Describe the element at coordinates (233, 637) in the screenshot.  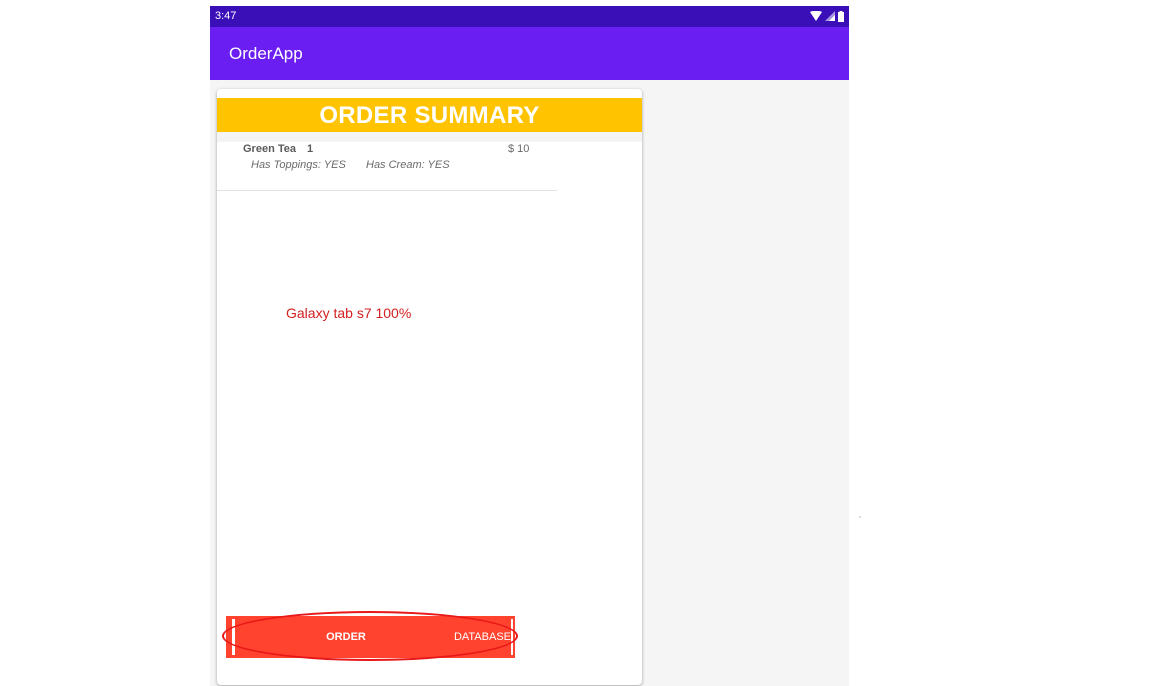
I see `button-edge-left` at that location.